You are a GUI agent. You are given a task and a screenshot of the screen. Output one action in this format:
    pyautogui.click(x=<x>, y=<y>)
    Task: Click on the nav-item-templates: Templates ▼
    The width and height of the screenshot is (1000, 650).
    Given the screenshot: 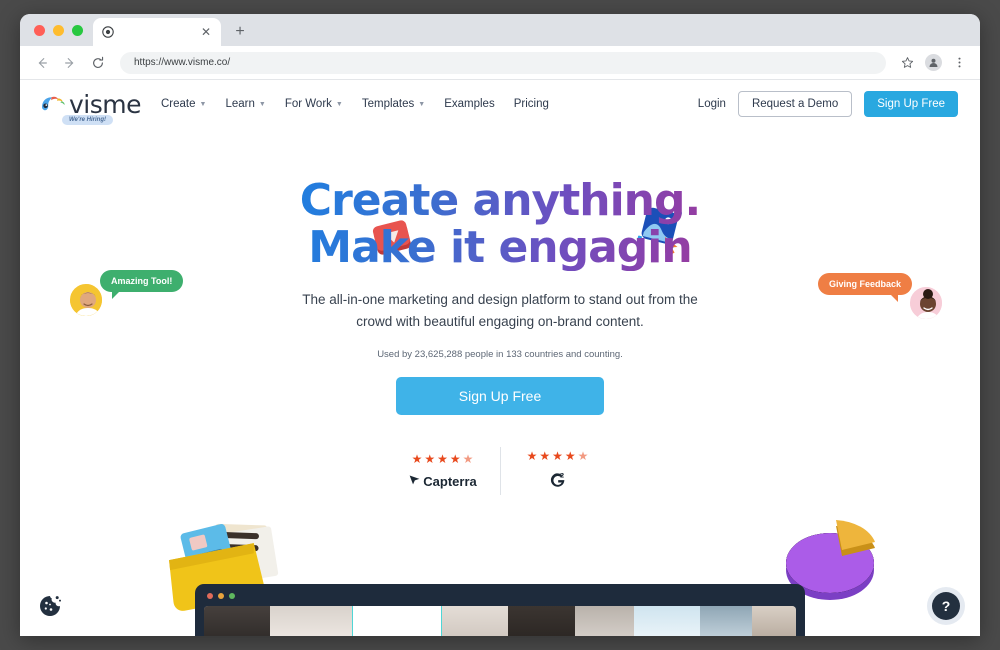 What is the action you would take?
    pyautogui.click(x=393, y=104)
    